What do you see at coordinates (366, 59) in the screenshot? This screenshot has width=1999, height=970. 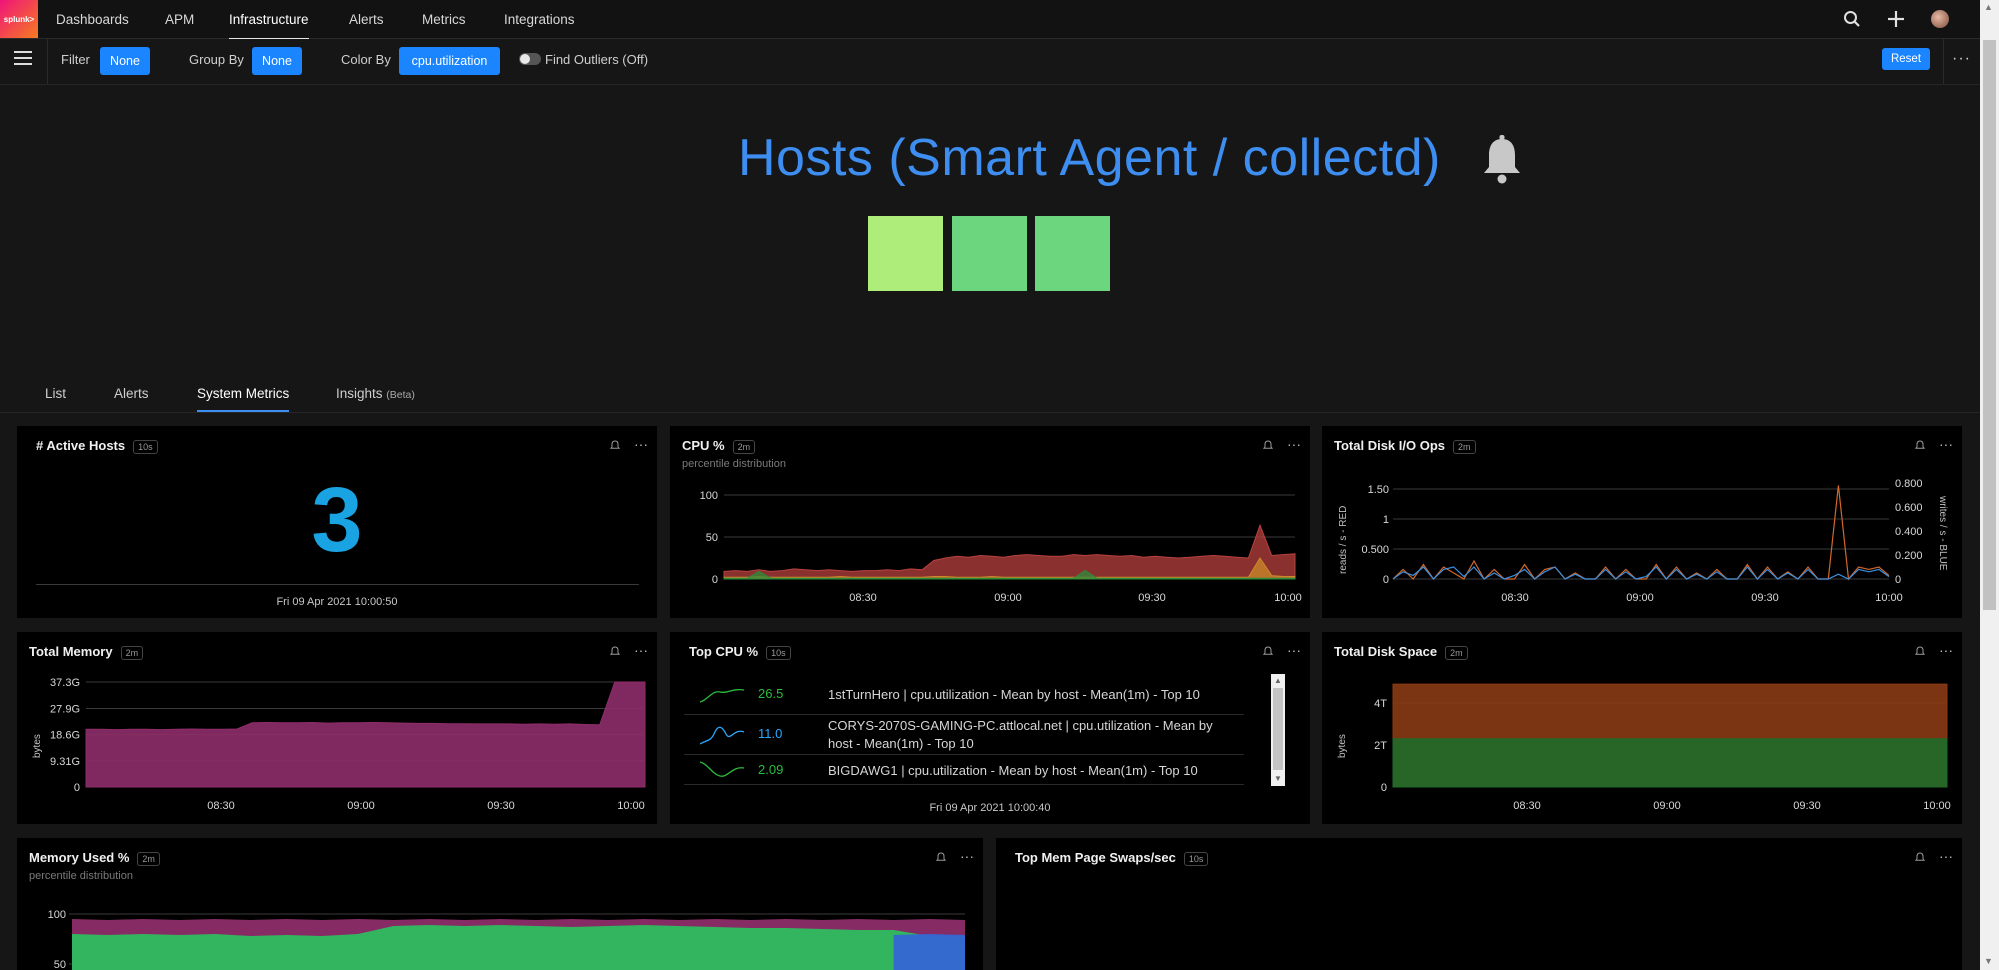 I see `colorby-label: Color By` at bounding box center [366, 59].